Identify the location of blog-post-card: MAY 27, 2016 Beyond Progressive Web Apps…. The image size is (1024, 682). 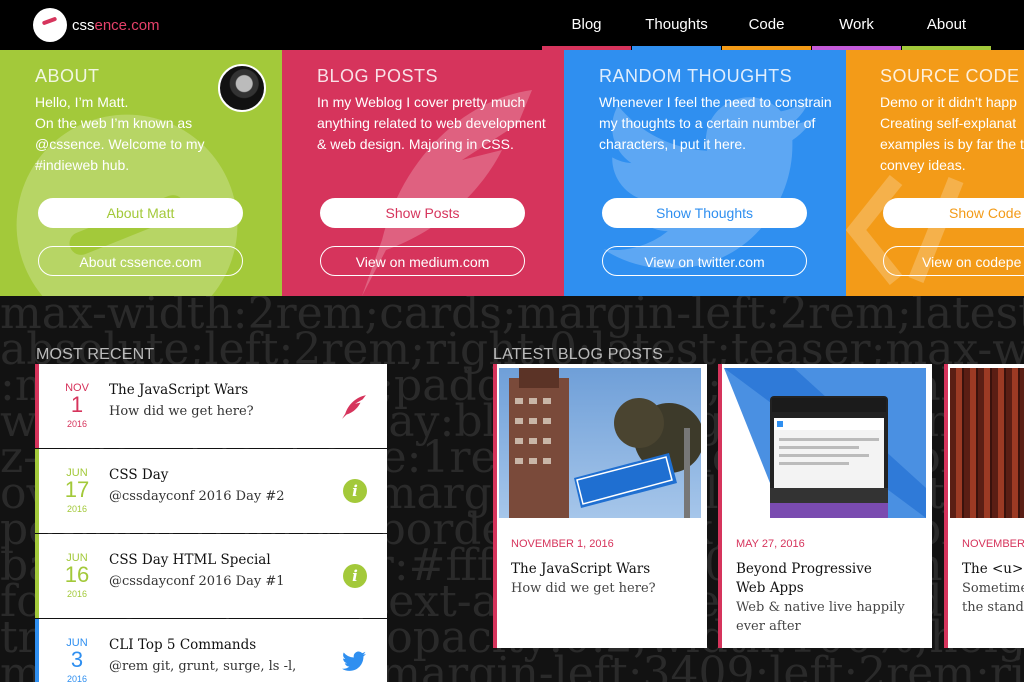
(825, 506).